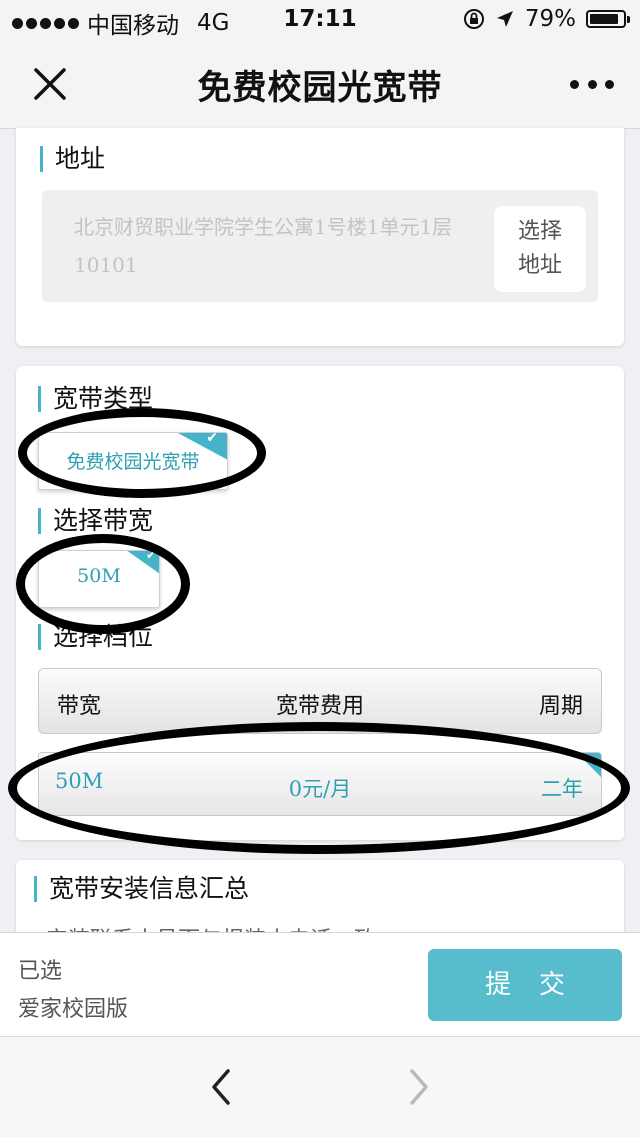 The height and width of the screenshot is (1137, 640). I want to click on tier-row: 50M 0元/月 二年, so click(320, 784).